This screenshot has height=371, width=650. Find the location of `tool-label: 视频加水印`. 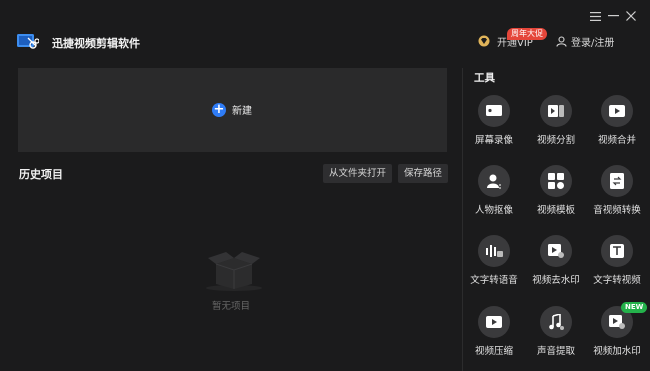

tool-label: 视频加水印 is located at coordinates (617, 351).